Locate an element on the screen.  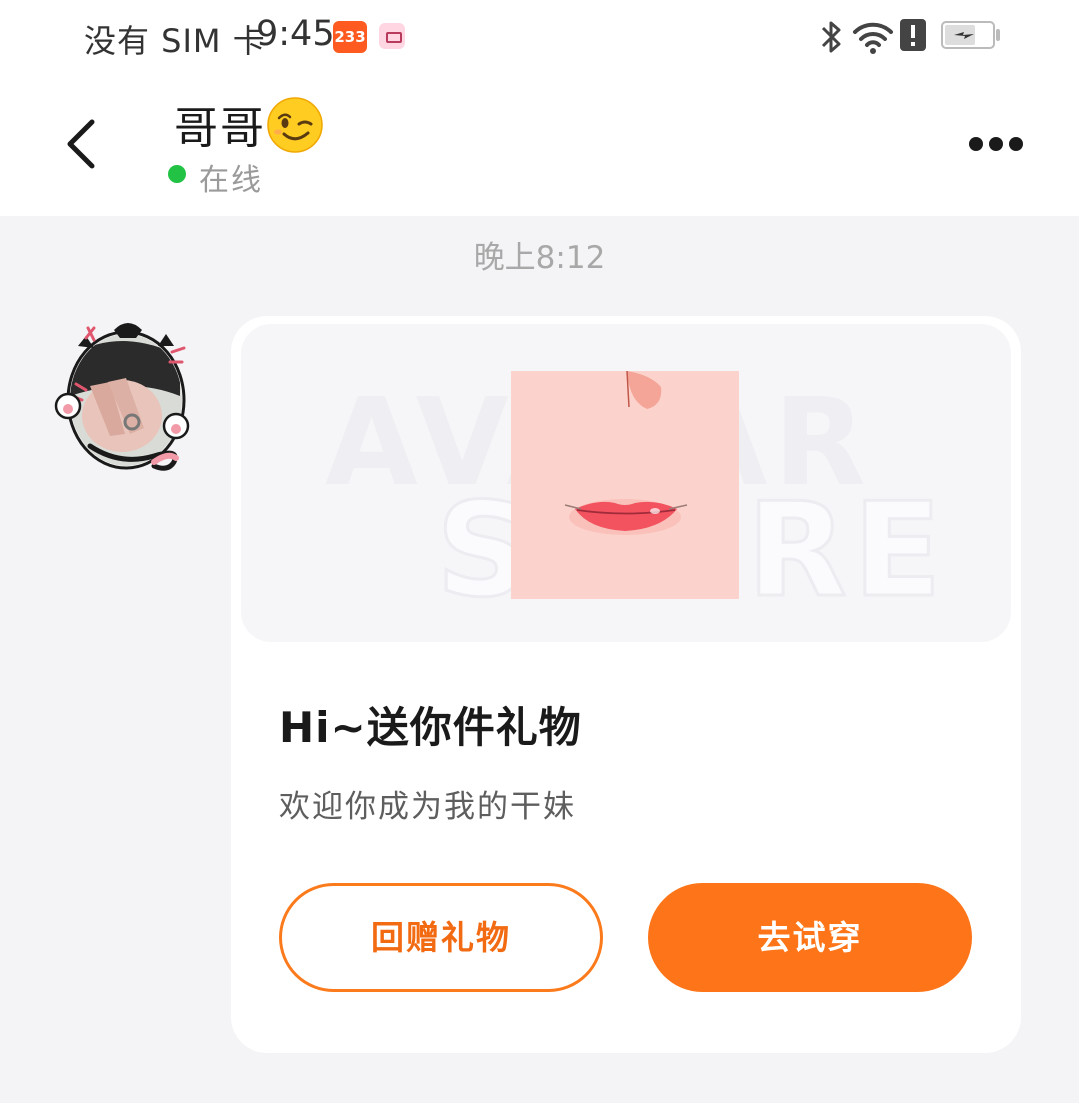
alert-icon is located at coordinates (913, 35).